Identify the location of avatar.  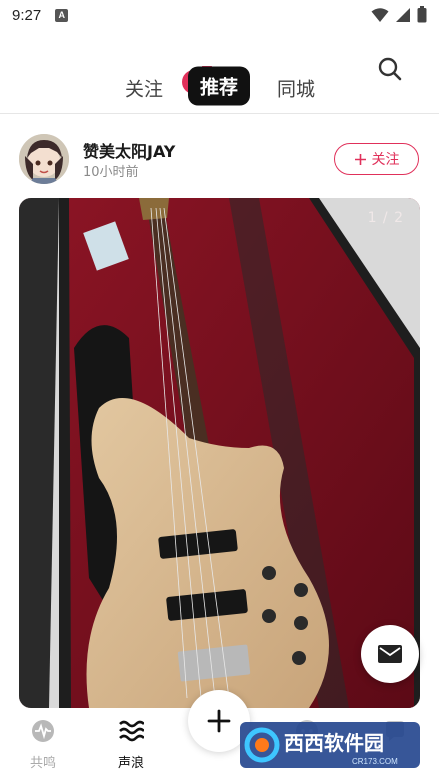
(44, 159).